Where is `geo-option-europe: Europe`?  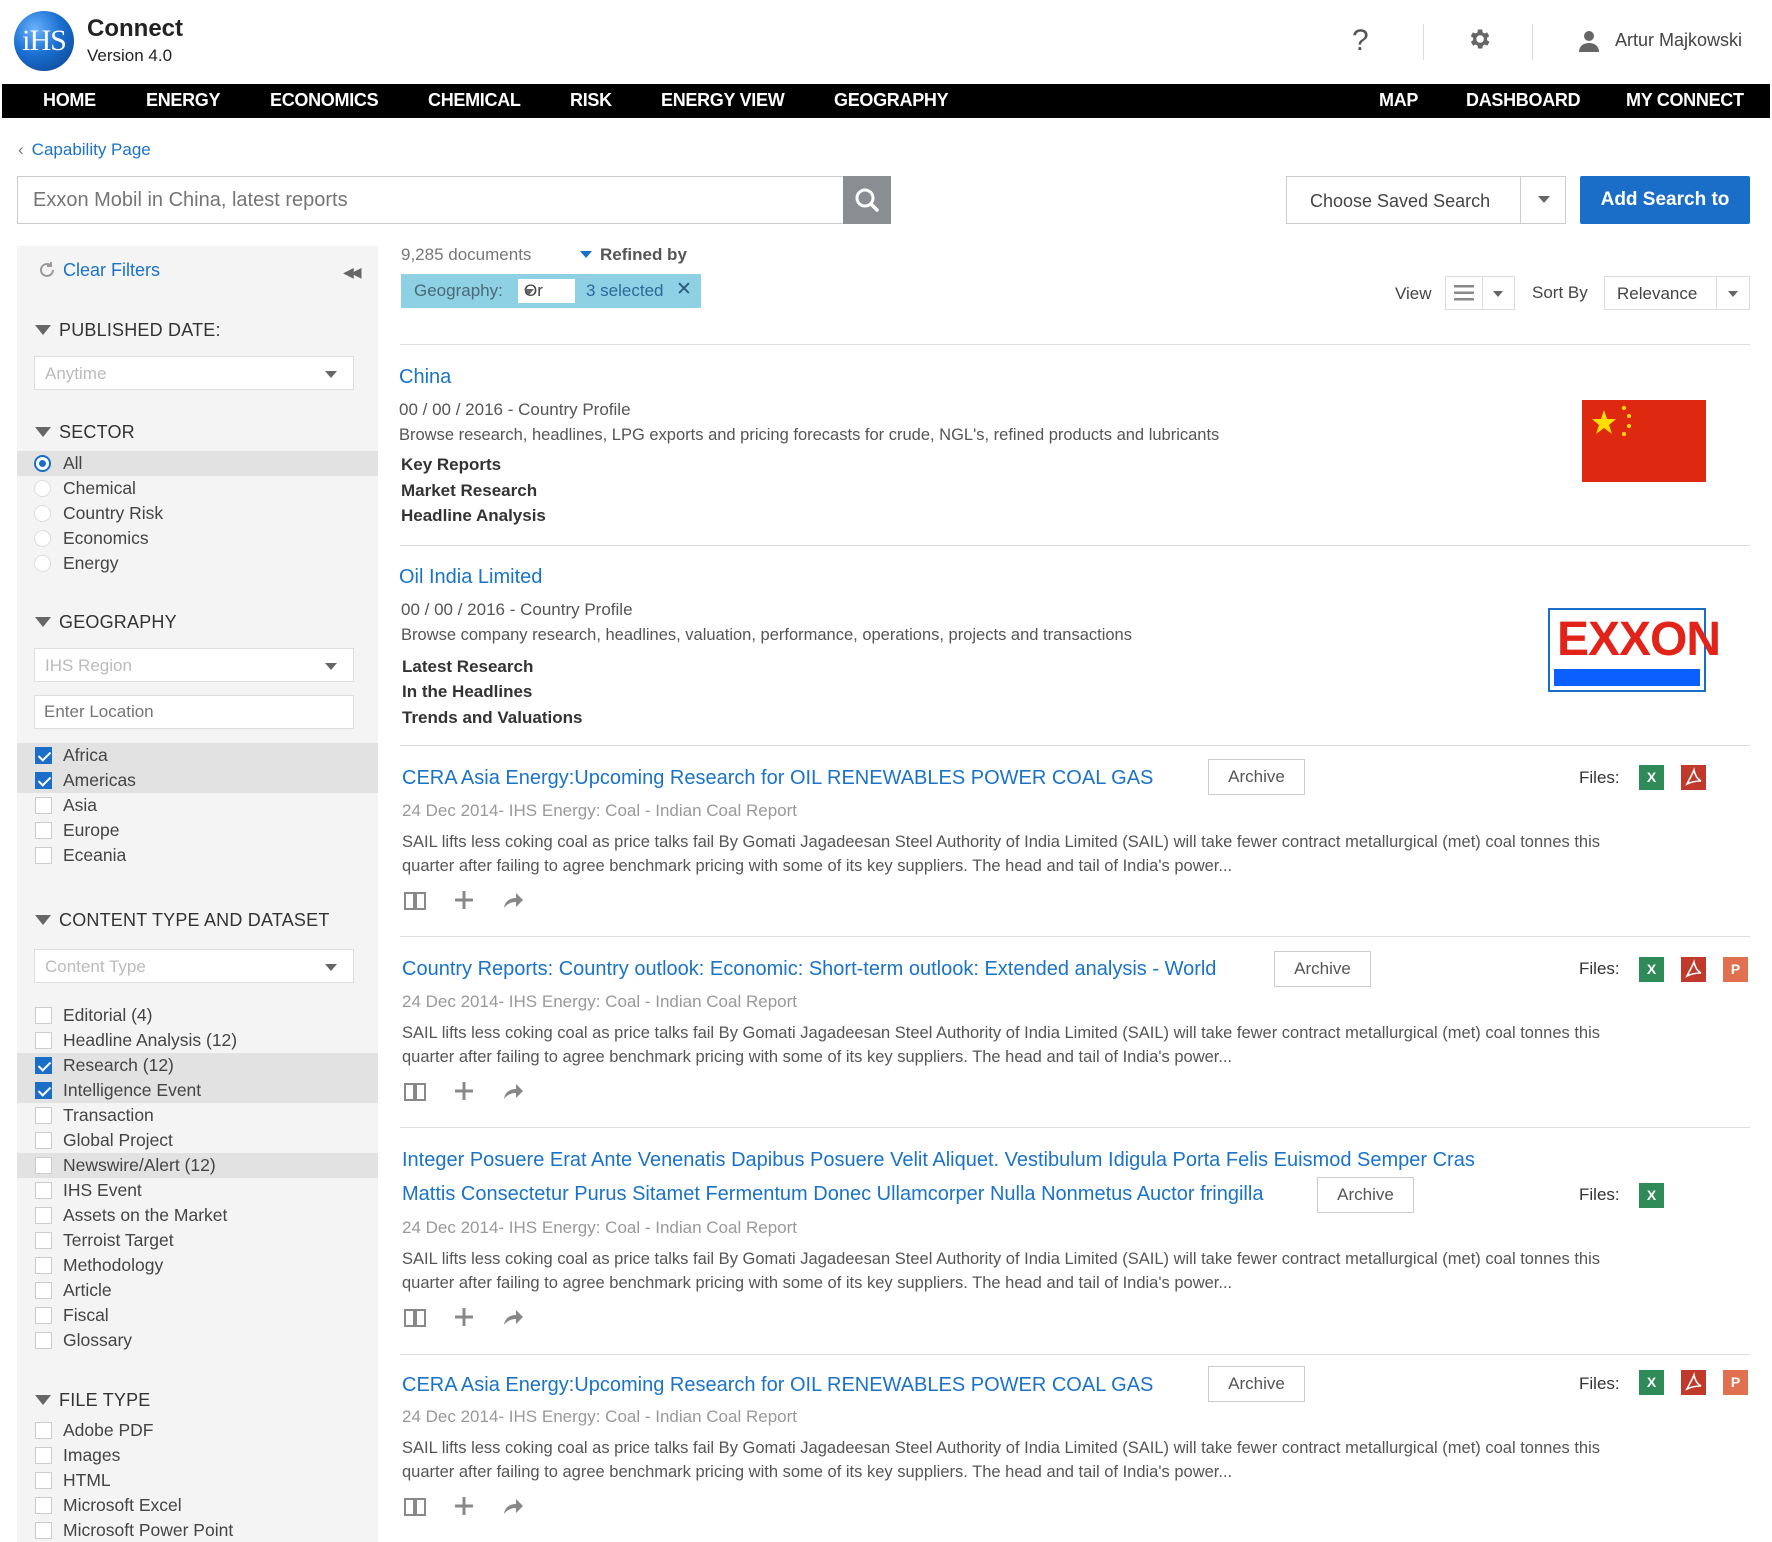
geo-option-europe: Europe is located at coordinates (197, 830).